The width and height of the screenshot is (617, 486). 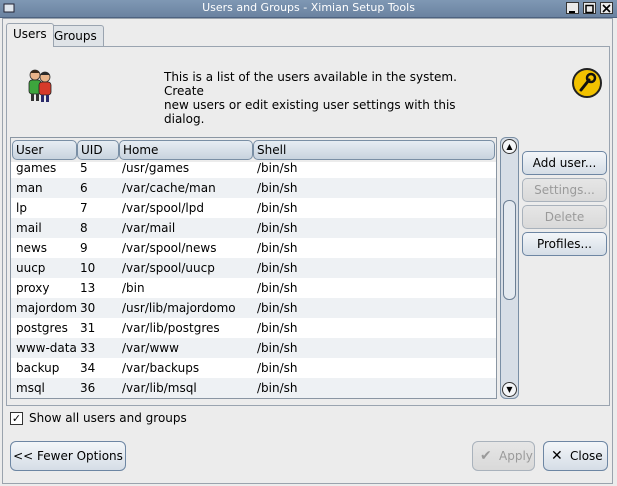 I want to click on cell-user: postgres, so click(x=42, y=328).